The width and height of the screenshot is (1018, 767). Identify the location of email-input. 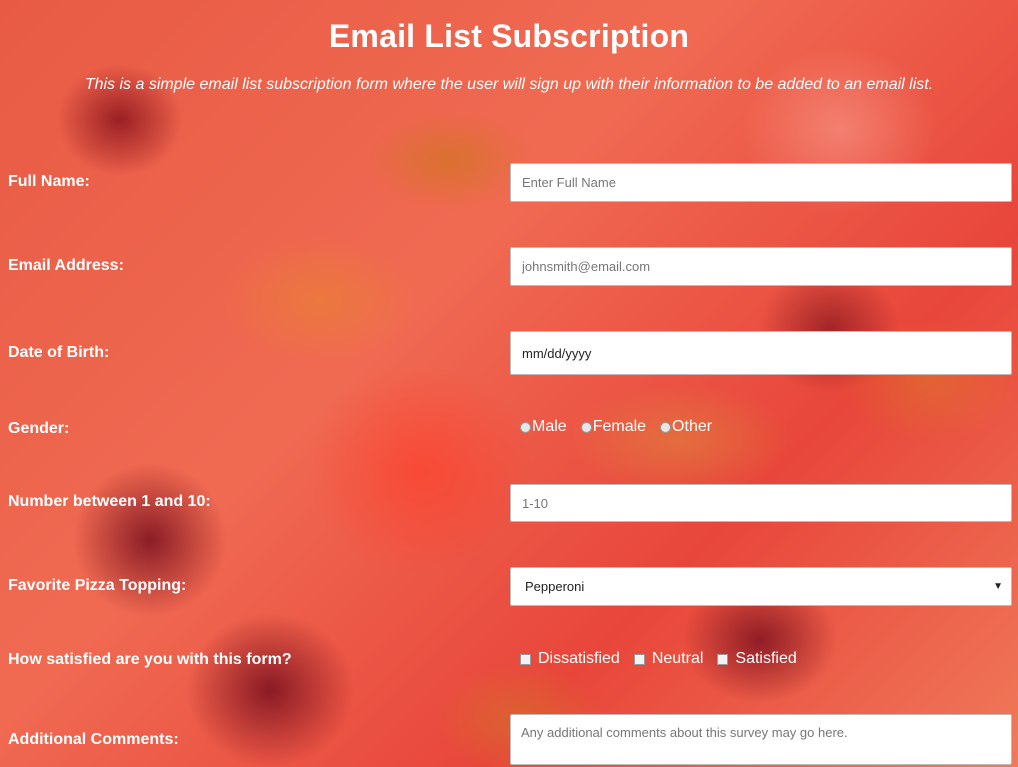
(761, 266).